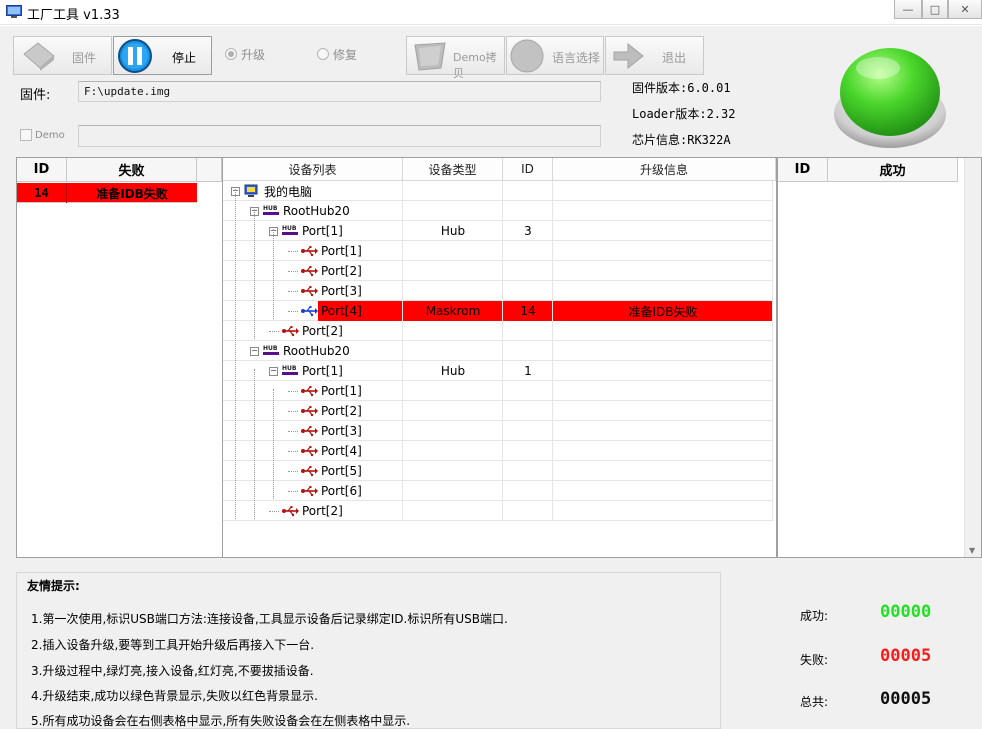 The width and height of the screenshot is (982, 729). I want to click on demo-checkbox: Demo, so click(42, 135).